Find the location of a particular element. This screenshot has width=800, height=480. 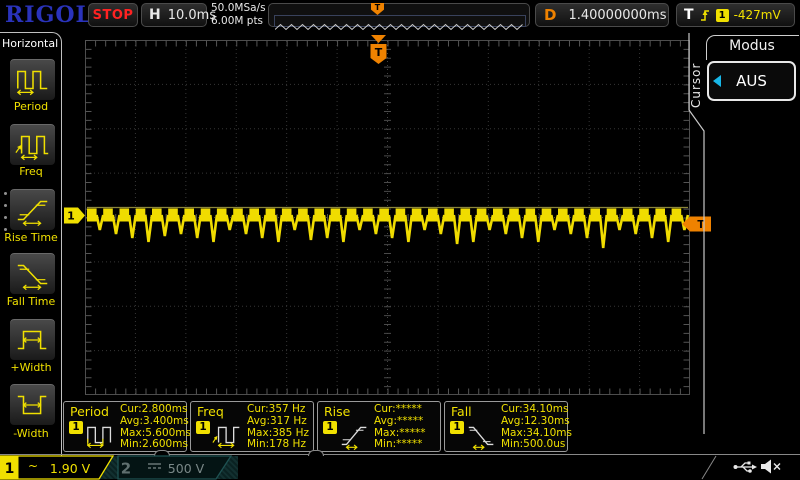

measurement-min: Min:2.600ms is located at coordinates (154, 444).